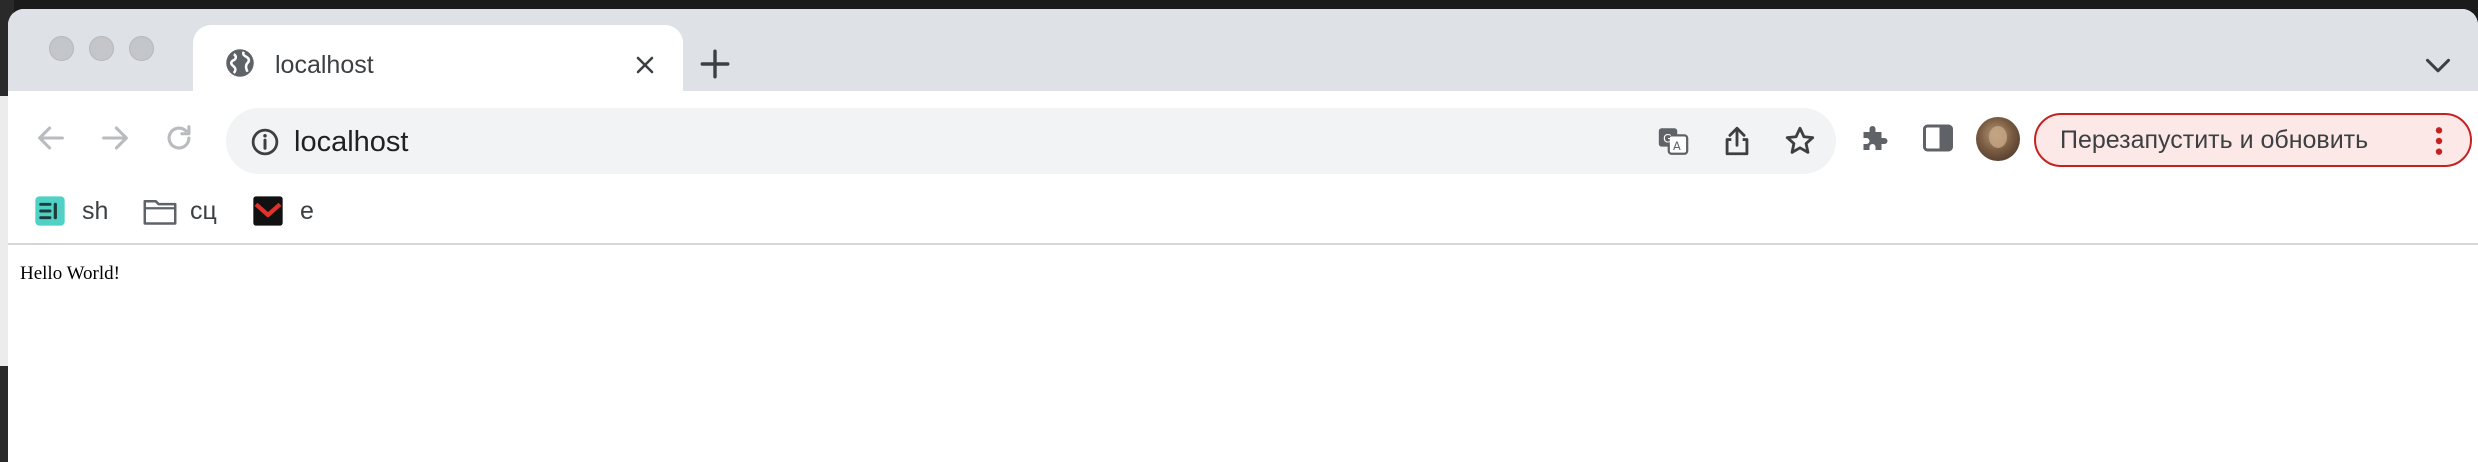  What do you see at coordinates (1874, 138) in the screenshot?
I see `extensions-puzzle-icon` at bounding box center [1874, 138].